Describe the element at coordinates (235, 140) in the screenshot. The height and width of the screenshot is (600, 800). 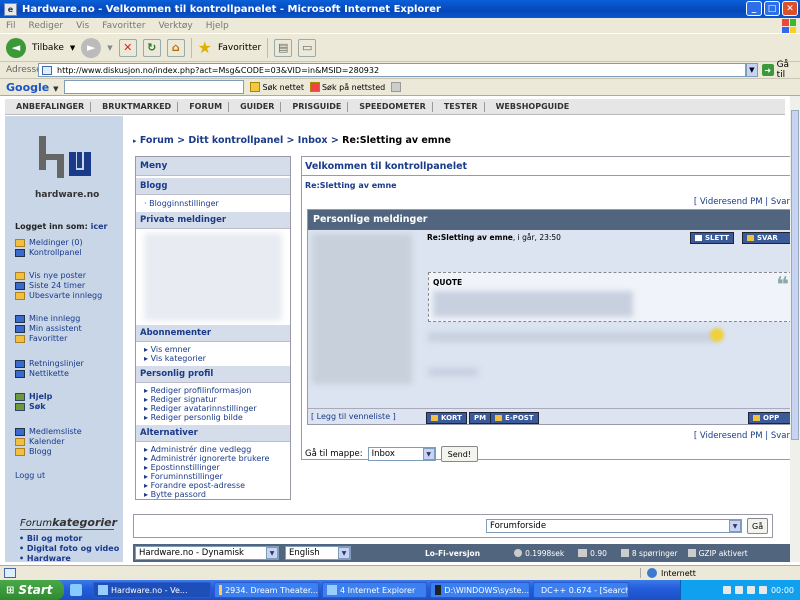
I see `breadcrumb-controlpanel: Ditt kontrollpanel` at that location.